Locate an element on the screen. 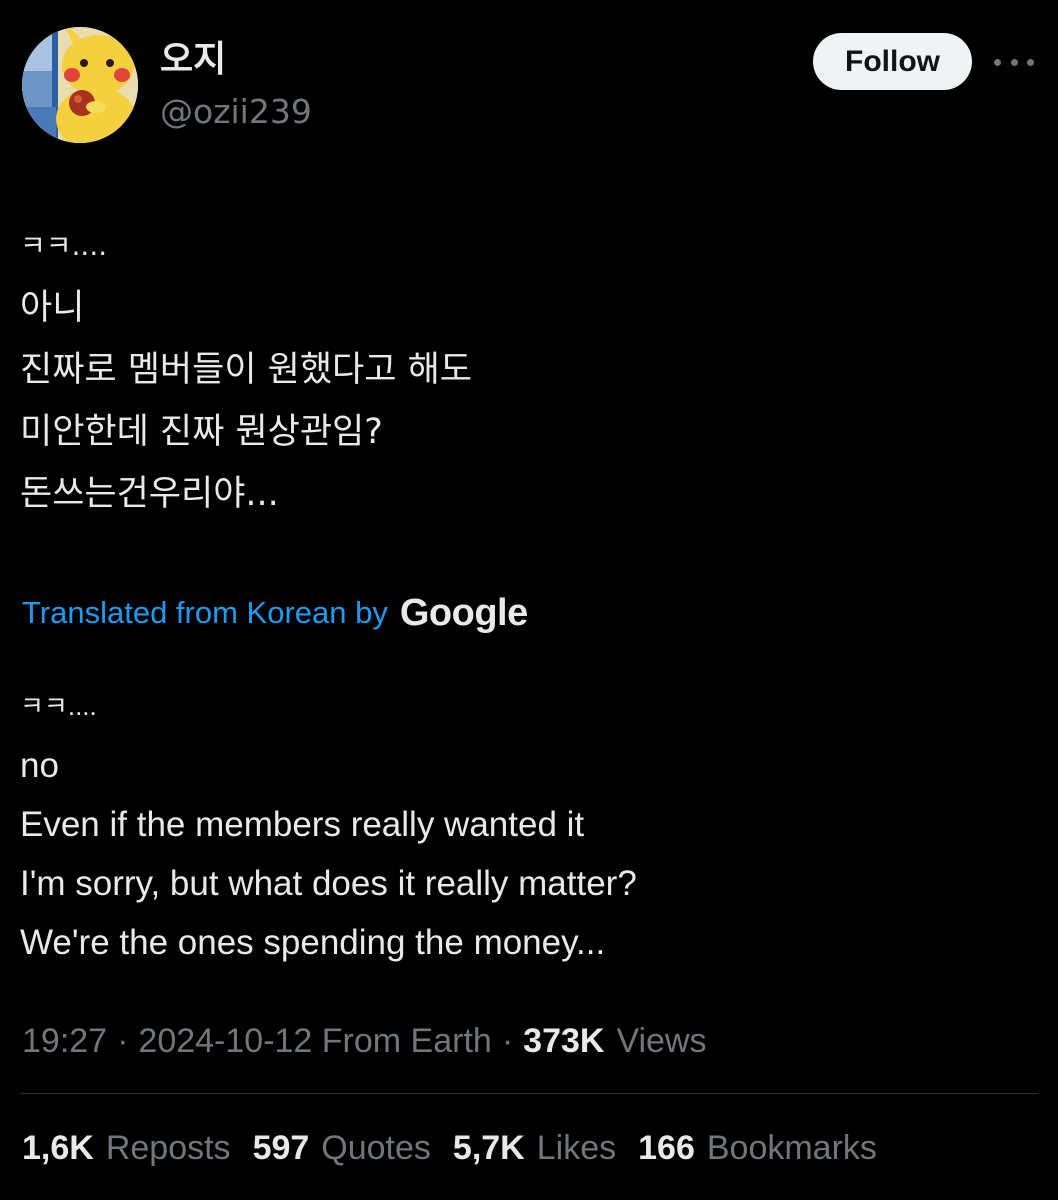 This screenshot has height=1200, width=1058. stat-count: 1,6K is located at coordinates (58, 1147).